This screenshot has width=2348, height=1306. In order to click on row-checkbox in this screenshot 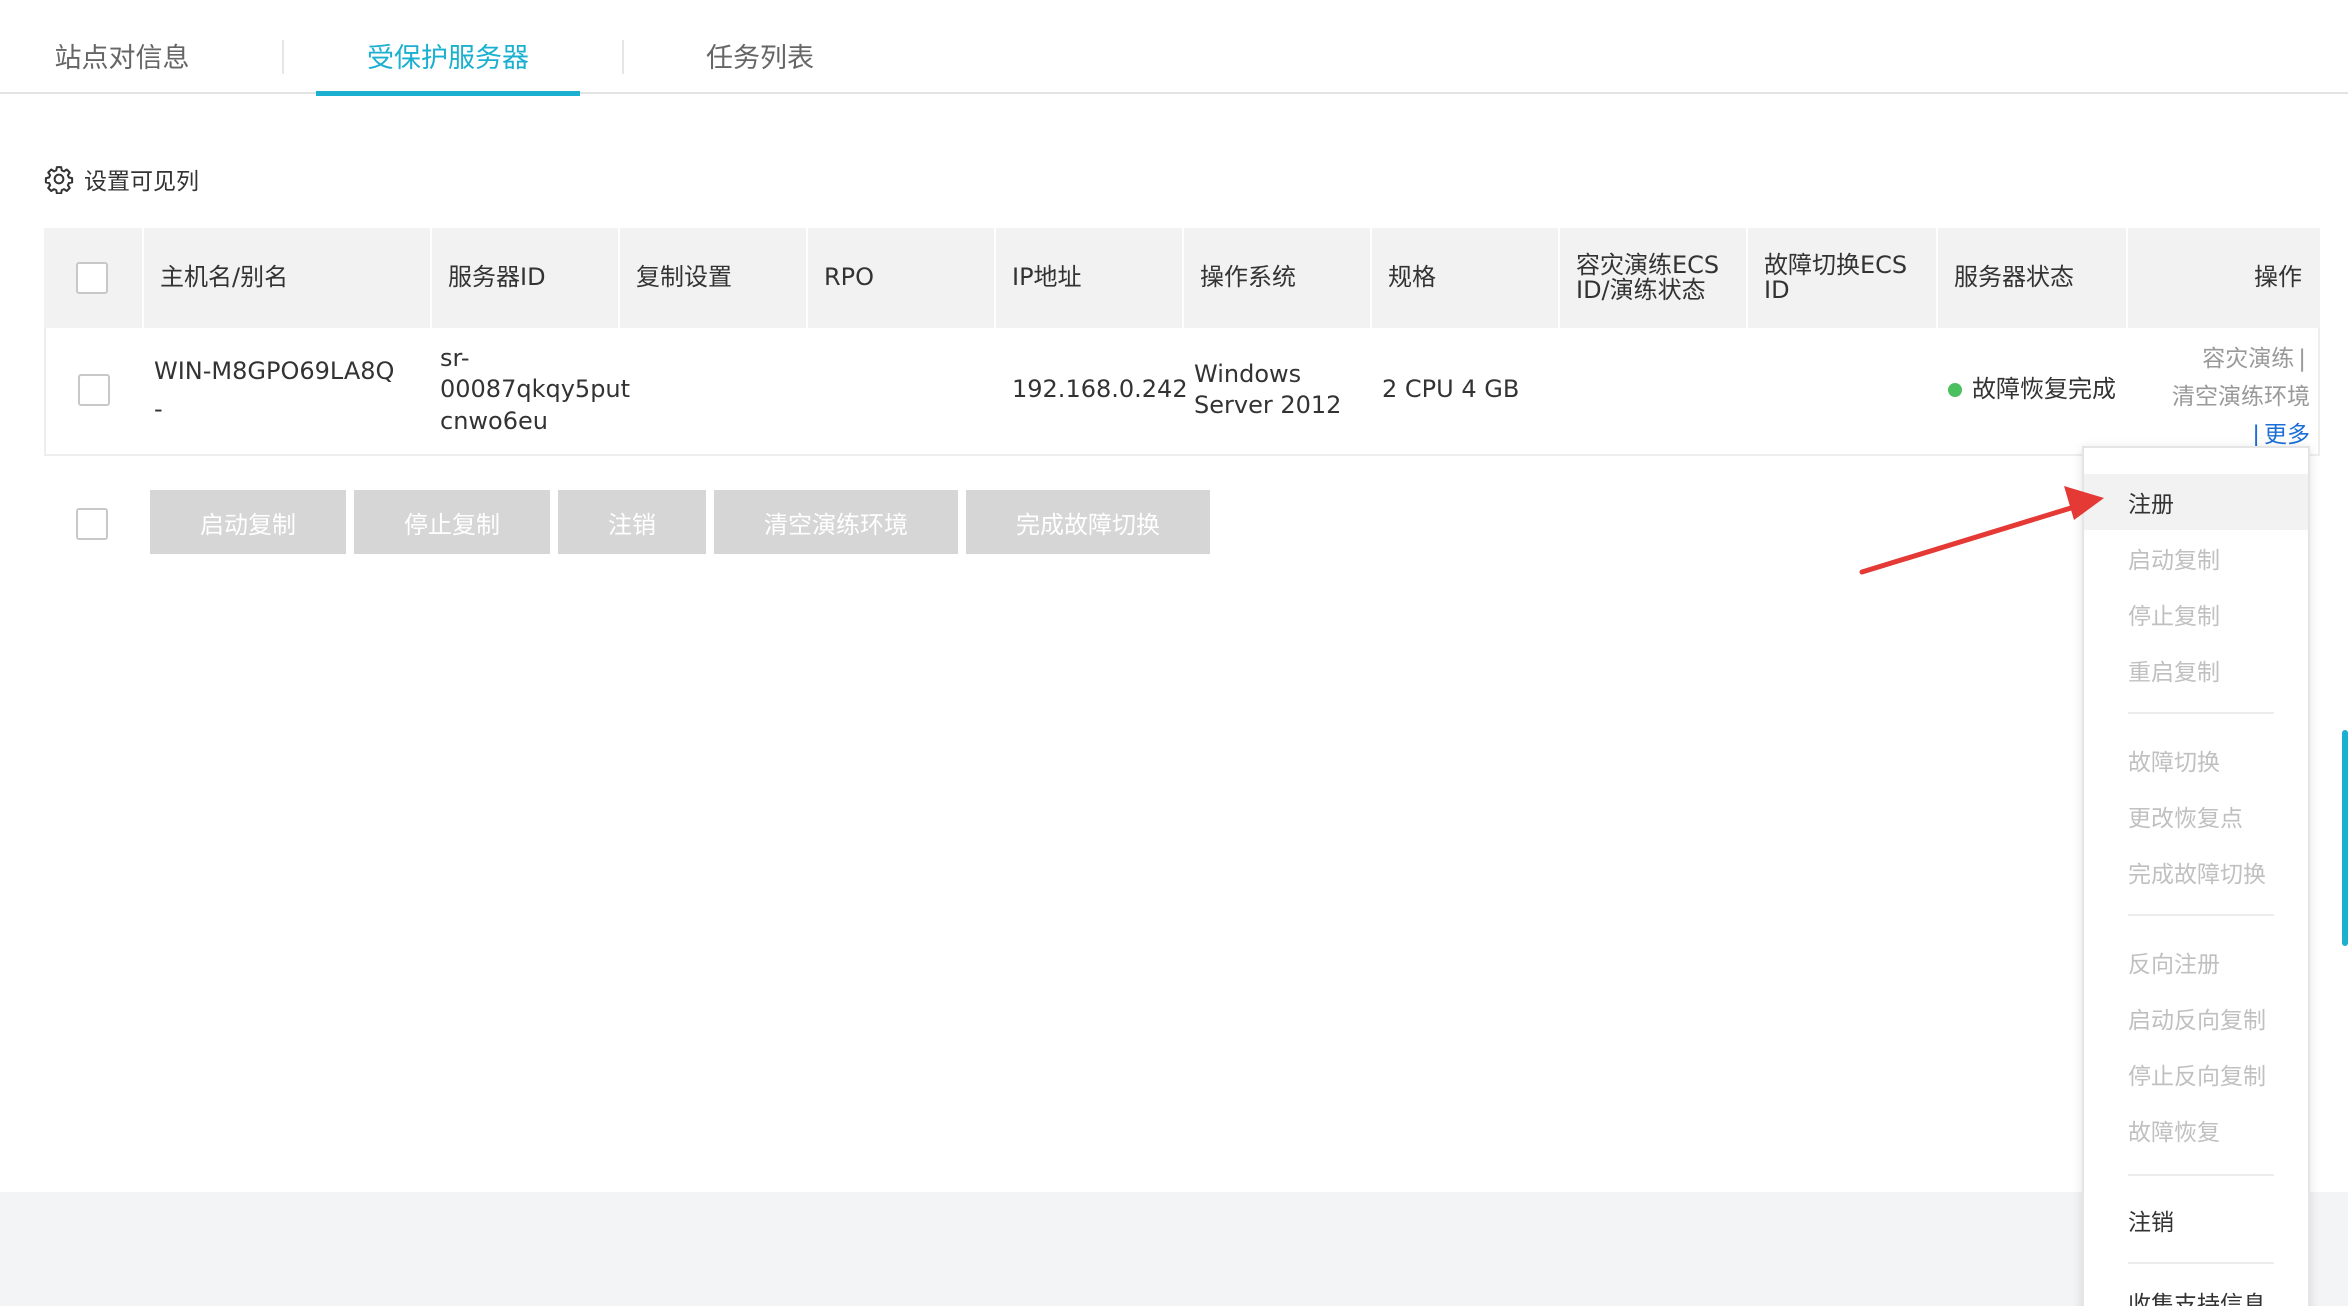, I will do `click(94, 390)`.